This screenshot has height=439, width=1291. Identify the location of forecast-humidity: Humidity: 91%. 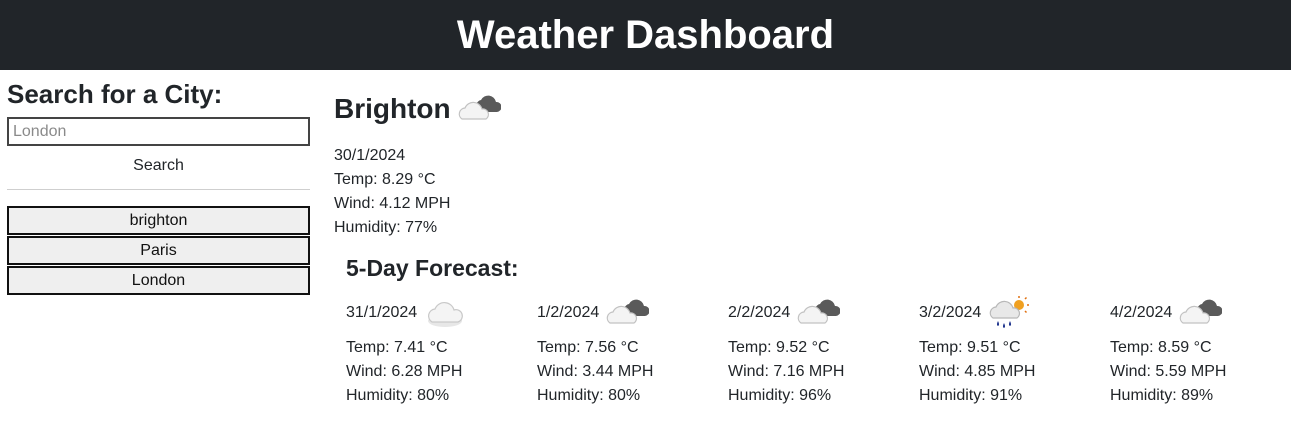
(971, 395).